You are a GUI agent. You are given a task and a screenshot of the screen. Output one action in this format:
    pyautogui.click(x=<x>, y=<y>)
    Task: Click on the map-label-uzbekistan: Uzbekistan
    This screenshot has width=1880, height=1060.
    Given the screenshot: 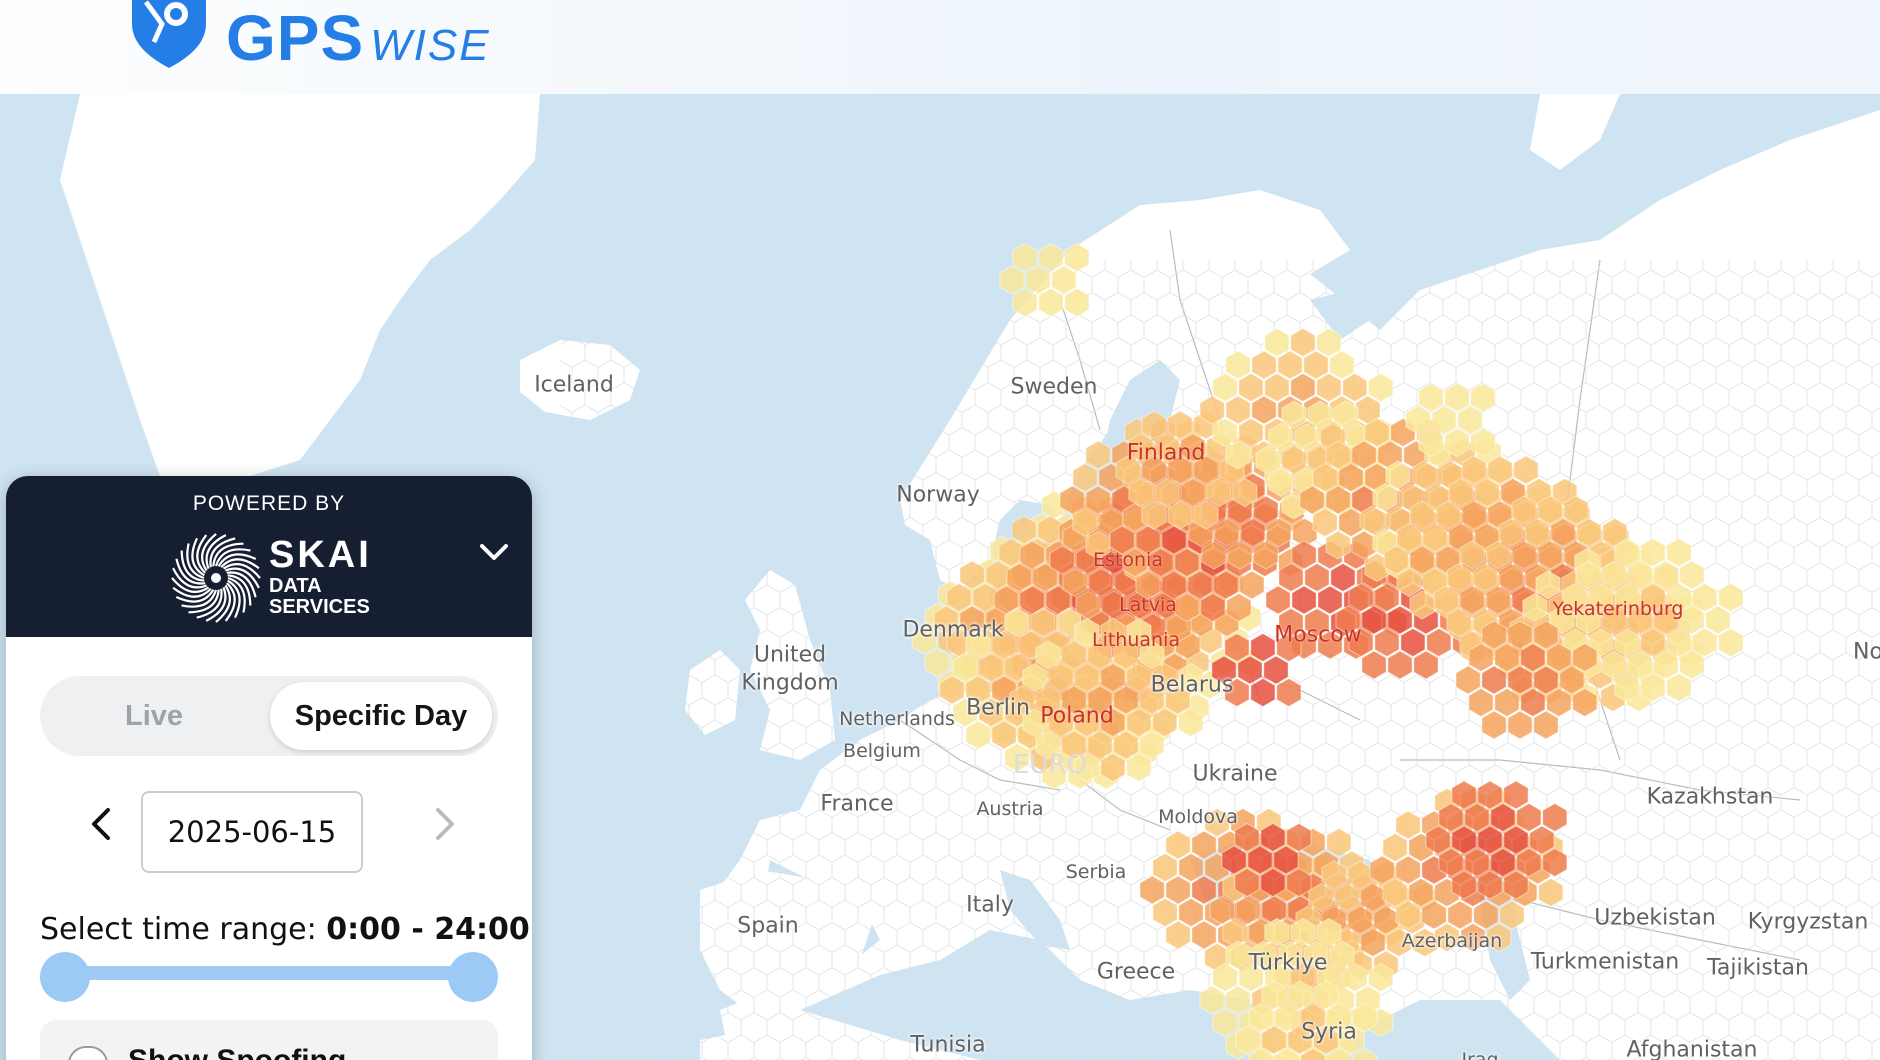 What is the action you would take?
    pyautogui.click(x=1655, y=918)
    